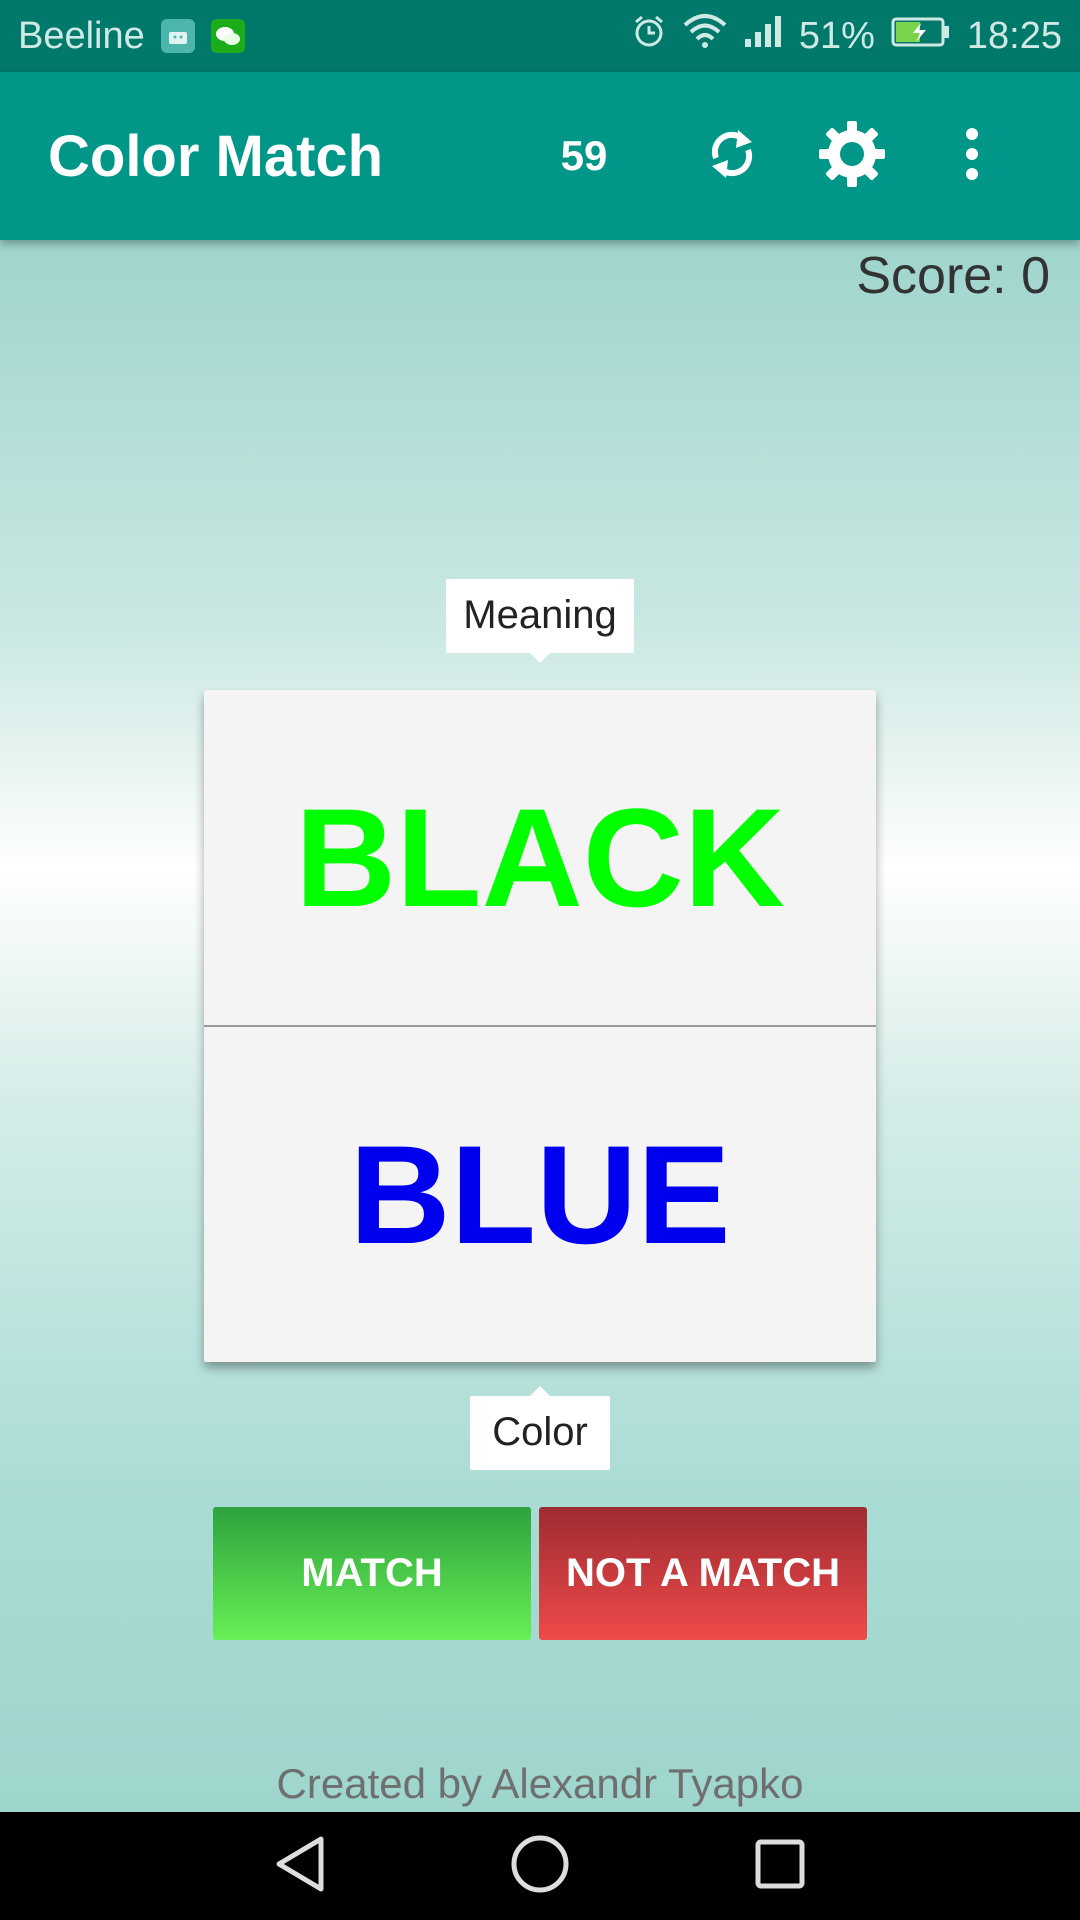  I want to click on back-button, so click(300, 1866).